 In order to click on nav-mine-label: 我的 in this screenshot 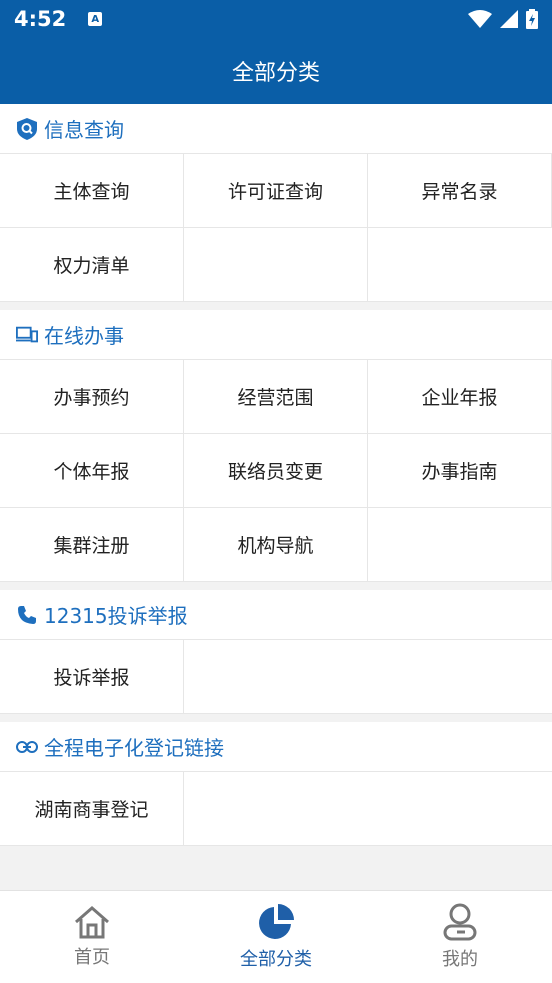, I will do `click(460, 959)`.